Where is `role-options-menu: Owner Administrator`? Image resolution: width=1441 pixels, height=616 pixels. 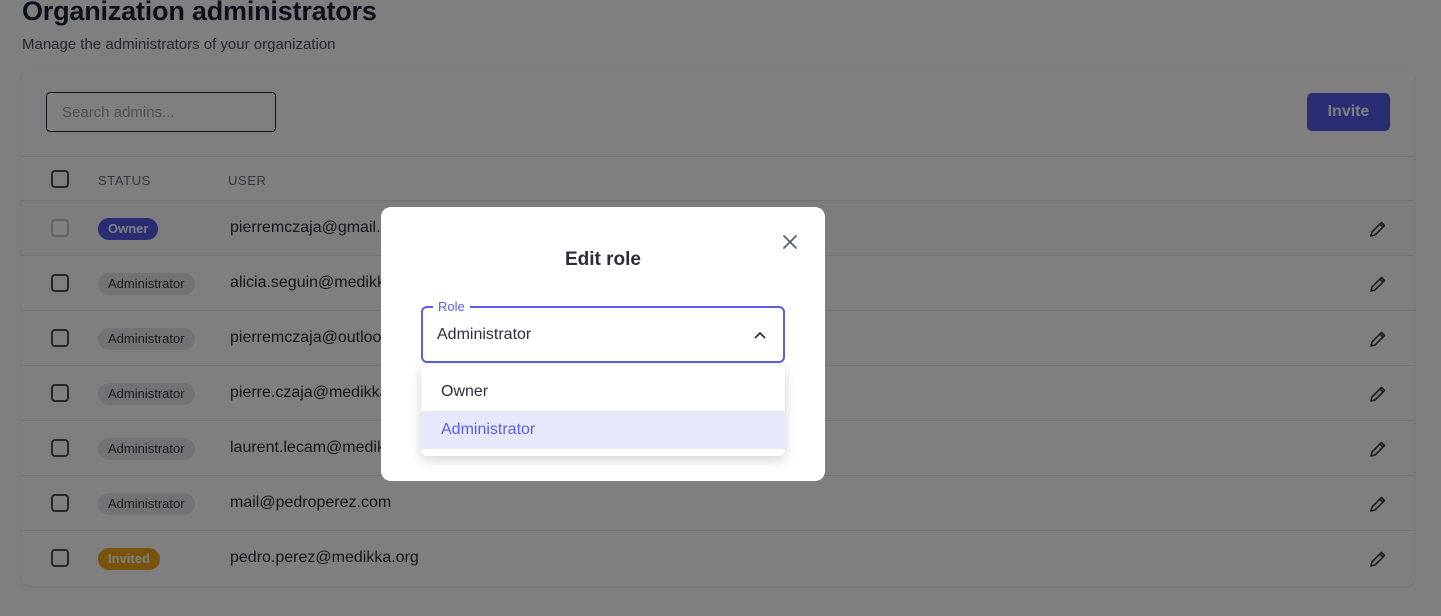 role-options-menu: Owner Administrator is located at coordinates (603, 410).